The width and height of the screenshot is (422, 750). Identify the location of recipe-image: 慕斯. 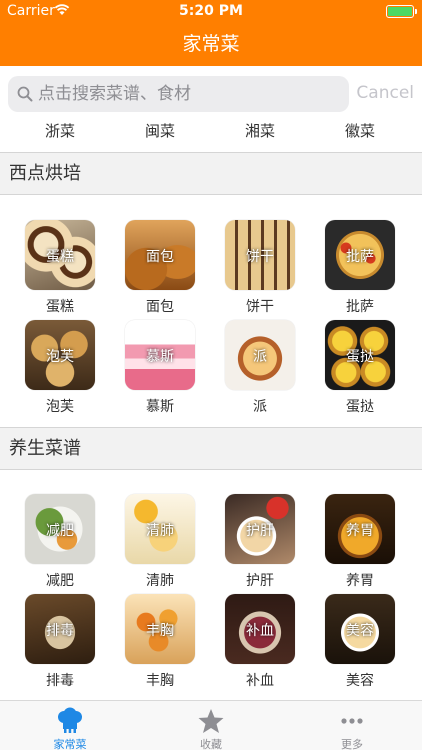
(160, 355).